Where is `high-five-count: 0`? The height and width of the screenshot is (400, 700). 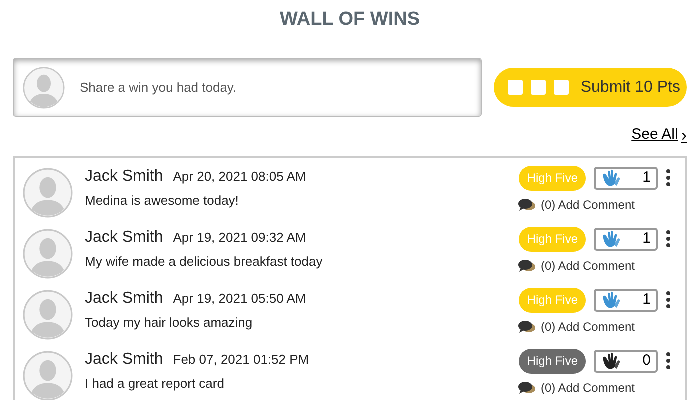 high-five-count: 0 is located at coordinates (626, 361).